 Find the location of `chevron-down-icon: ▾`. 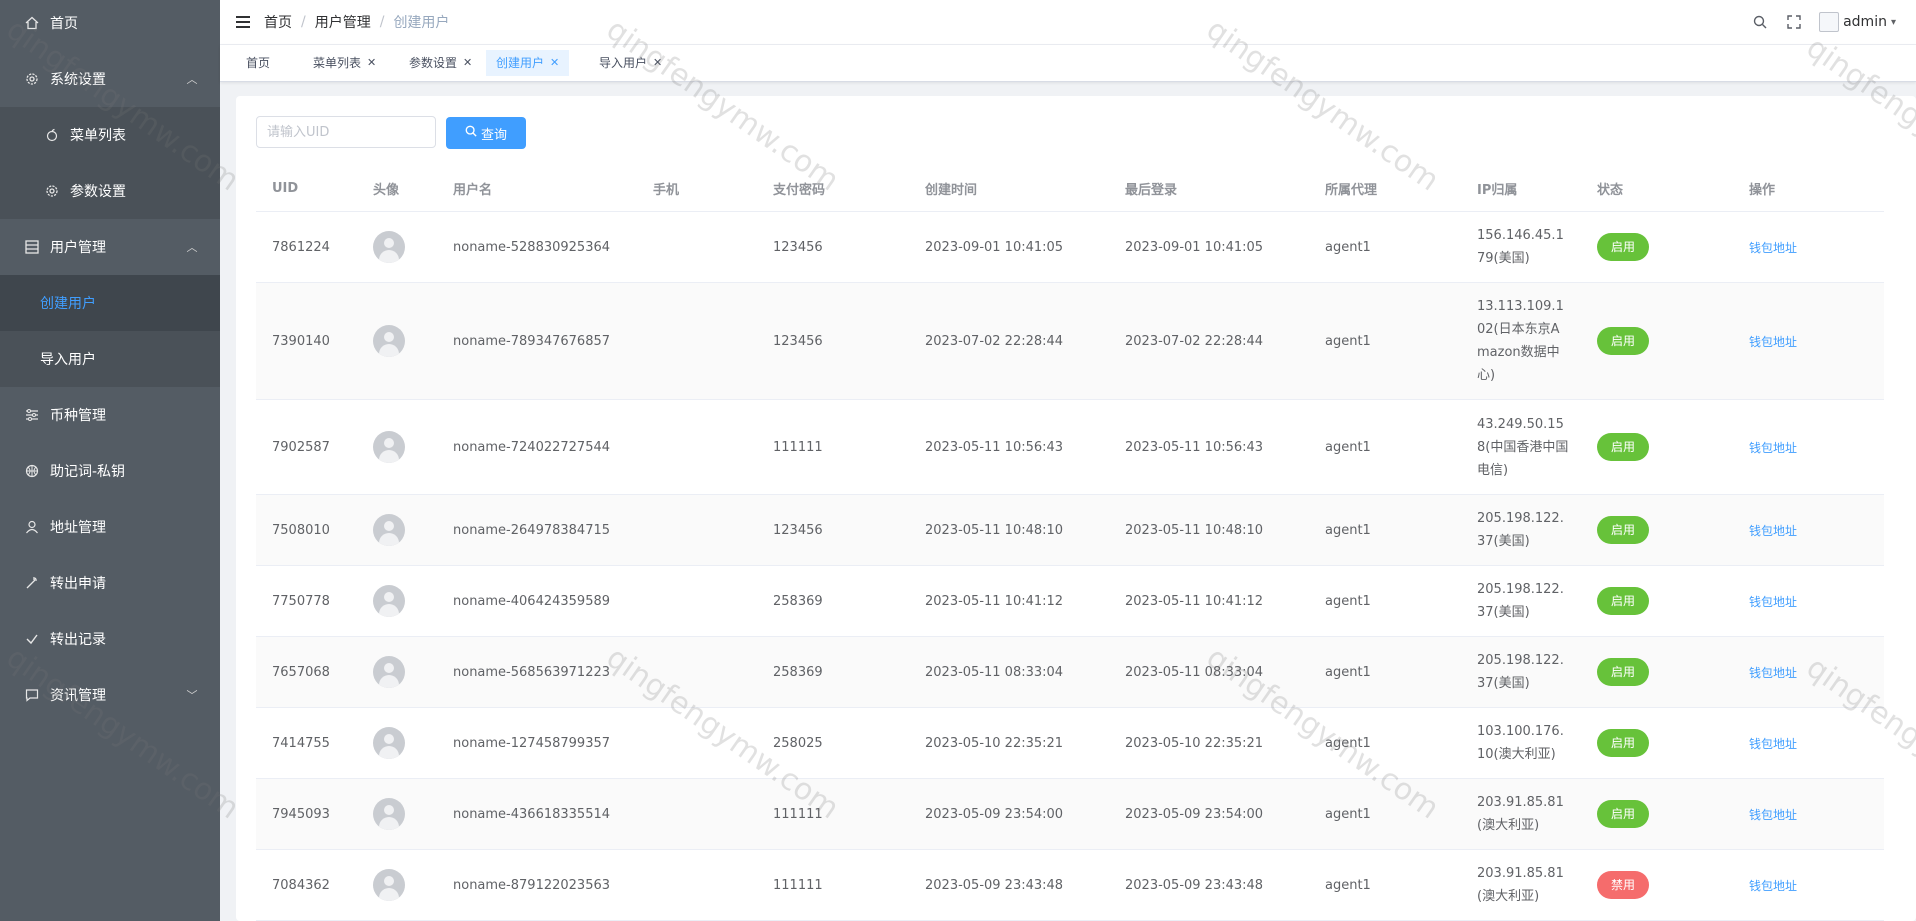

chevron-down-icon: ▾ is located at coordinates (1893, 22).